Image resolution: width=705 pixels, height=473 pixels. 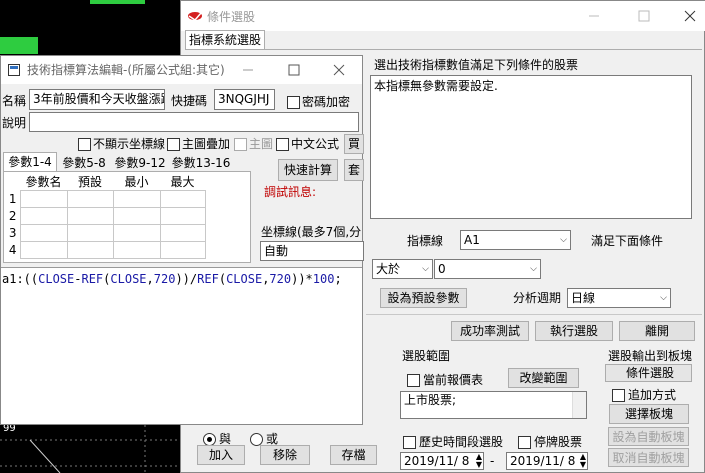 What do you see at coordinates (189, 101) in the screenshot?
I see `shortcut-label: 快捷碼` at bounding box center [189, 101].